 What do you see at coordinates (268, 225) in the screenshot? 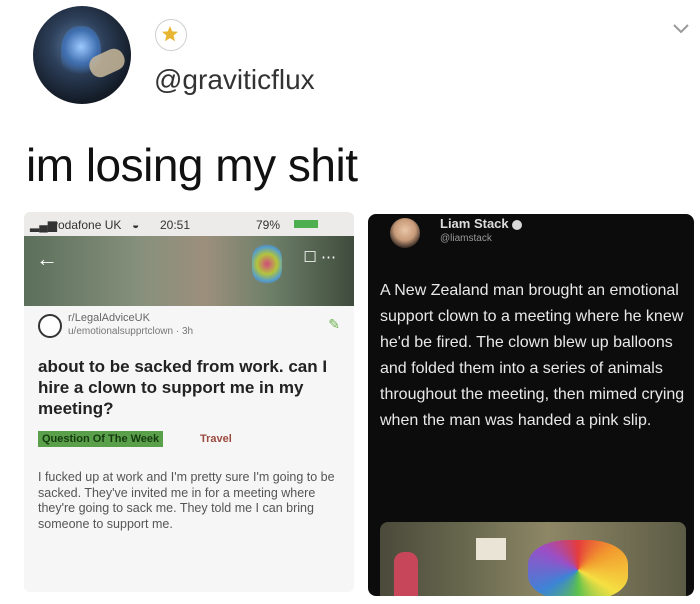
I see `battery-label: 79%` at bounding box center [268, 225].